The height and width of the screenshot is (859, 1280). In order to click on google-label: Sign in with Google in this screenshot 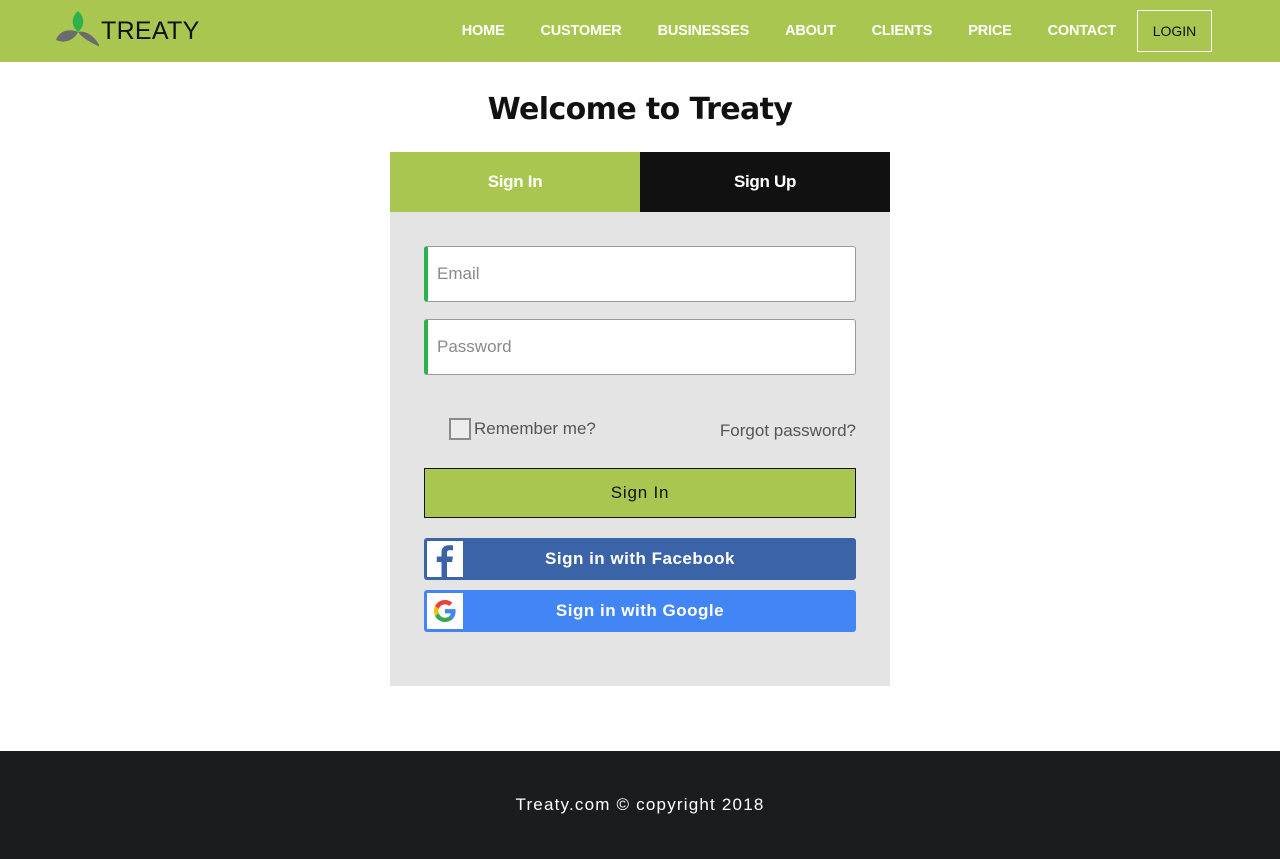, I will do `click(640, 610)`.